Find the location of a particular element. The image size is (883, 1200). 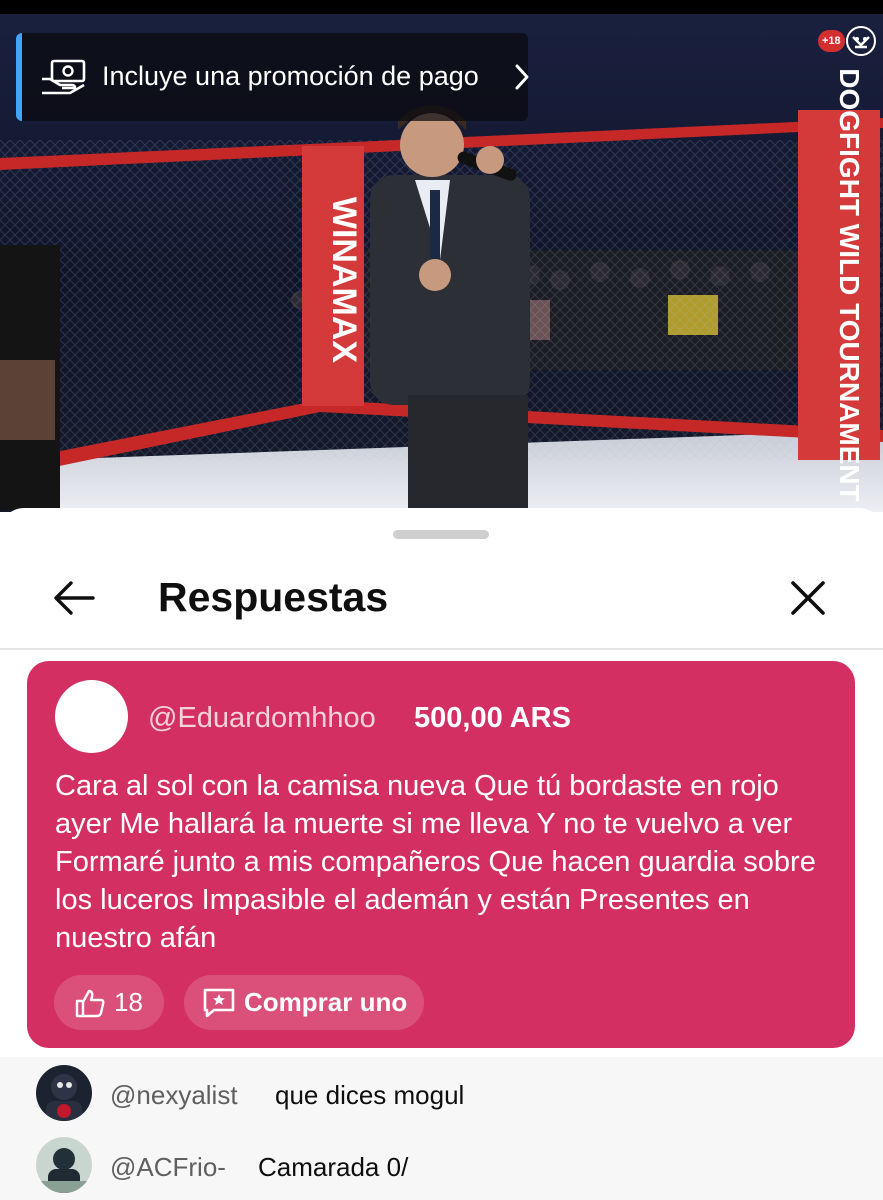

close-icon is located at coordinates (808, 598).